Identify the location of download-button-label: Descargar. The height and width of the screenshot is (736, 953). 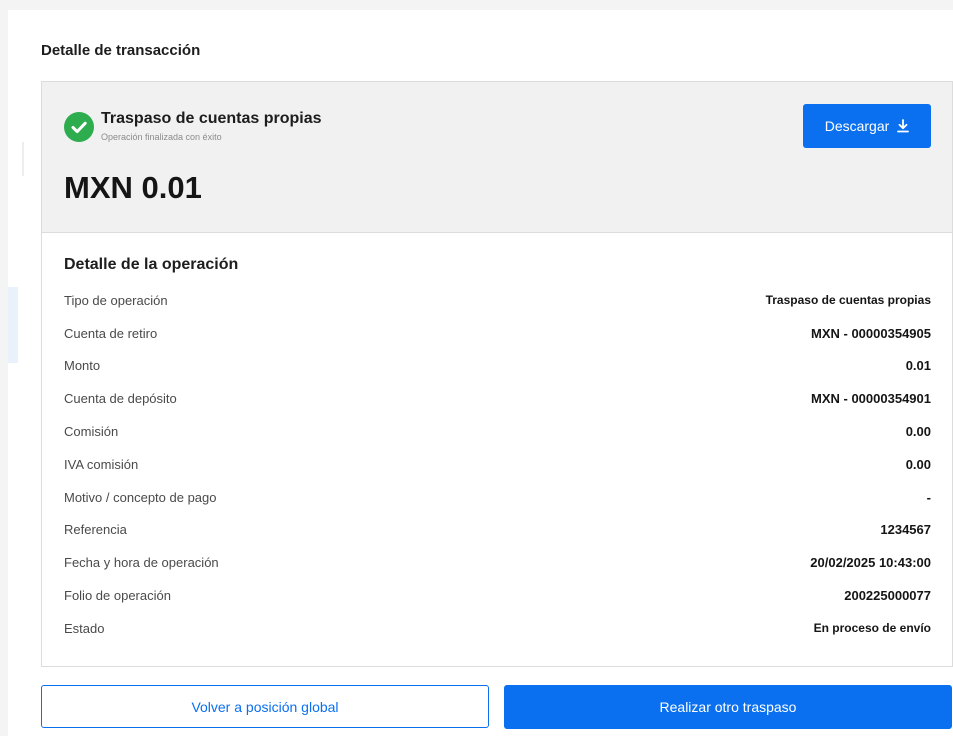
(857, 126).